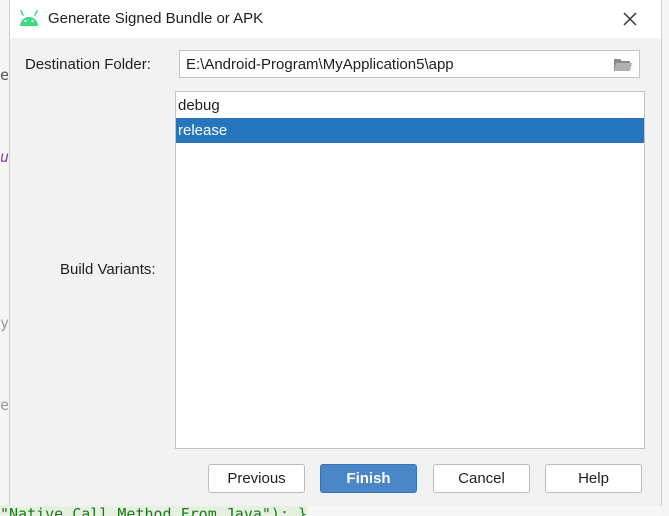 This screenshot has height=516, width=669. What do you see at coordinates (623, 64) in the screenshot?
I see `folder-icon` at bounding box center [623, 64].